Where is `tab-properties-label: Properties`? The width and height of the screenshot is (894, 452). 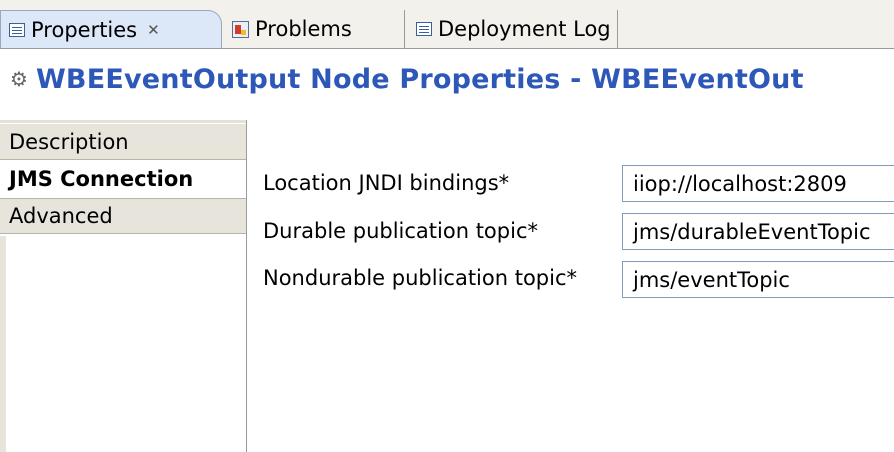 tab-properties-label: Properties is located at coordinates (84, 29).